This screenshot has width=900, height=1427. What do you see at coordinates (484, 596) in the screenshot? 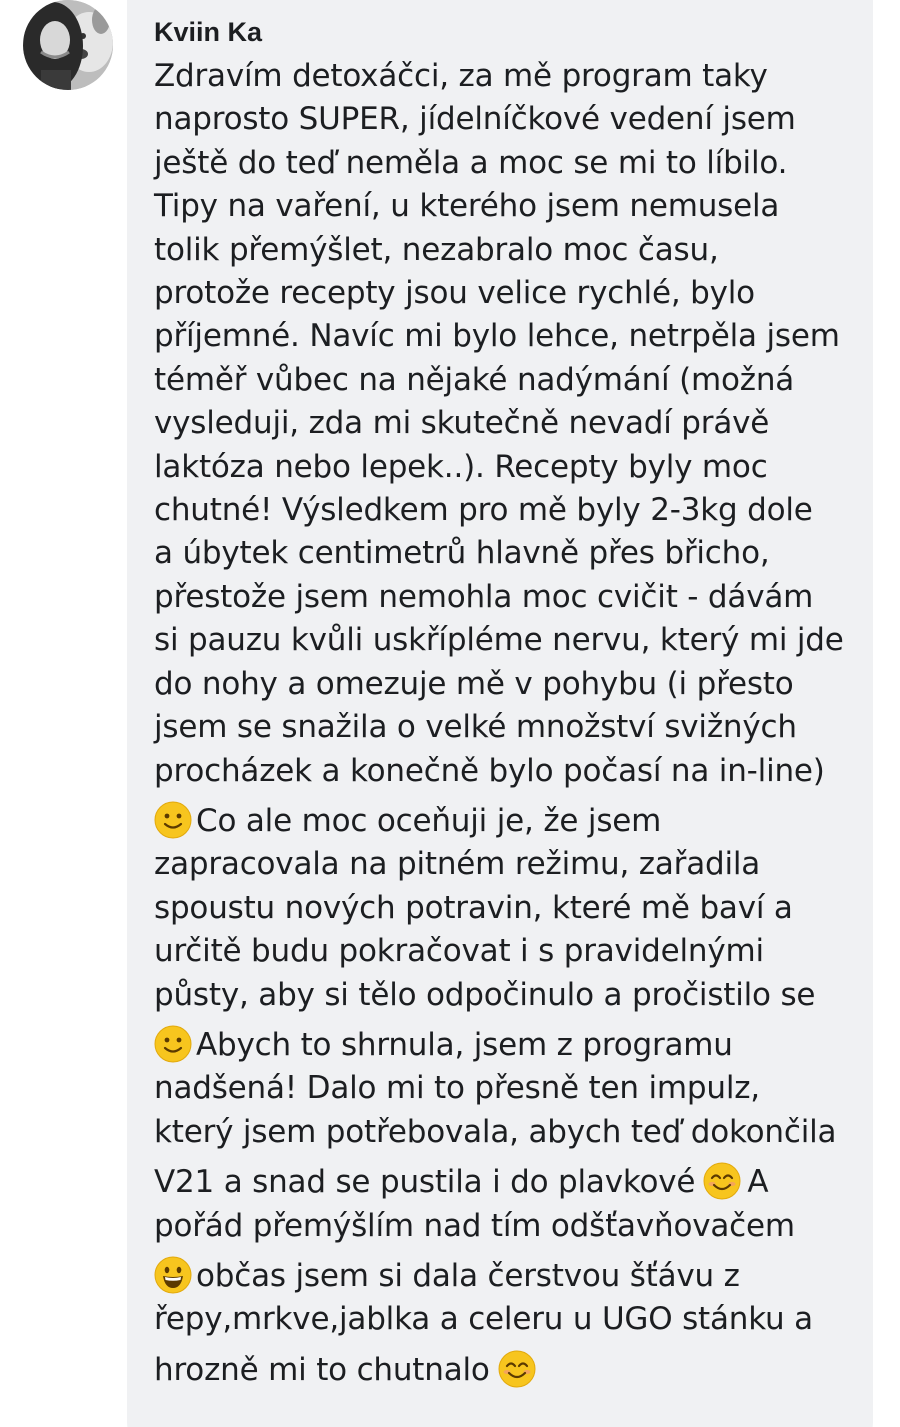
I see `comment-line: přestože jsem nemohla moc cvičit - dávám` at bounding box center [484, 596].